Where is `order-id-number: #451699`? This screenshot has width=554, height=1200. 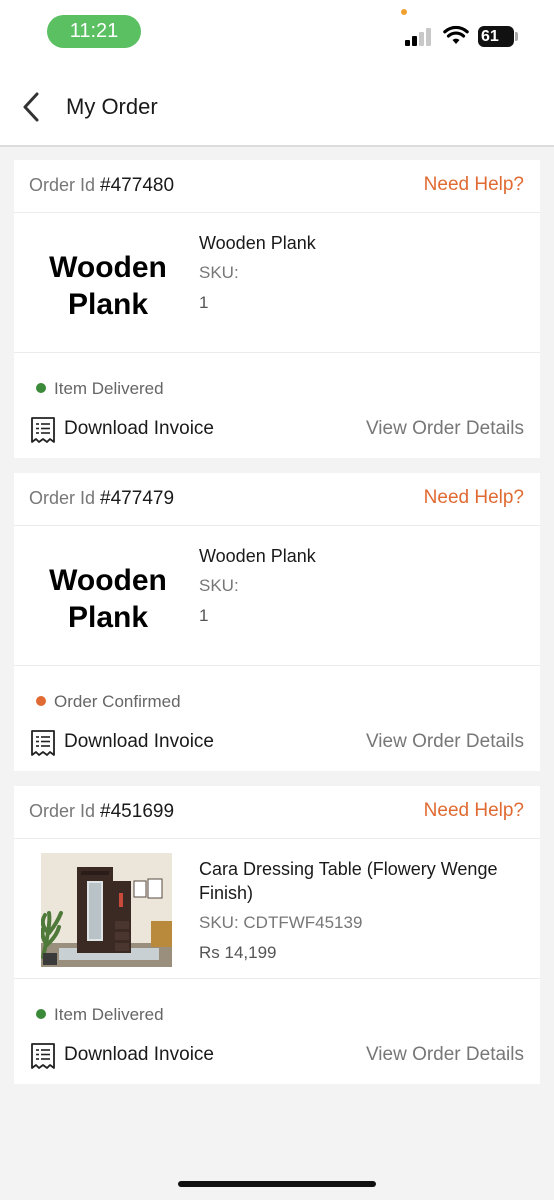
order-id-number: #451699 is located at coordinates (137, 811).